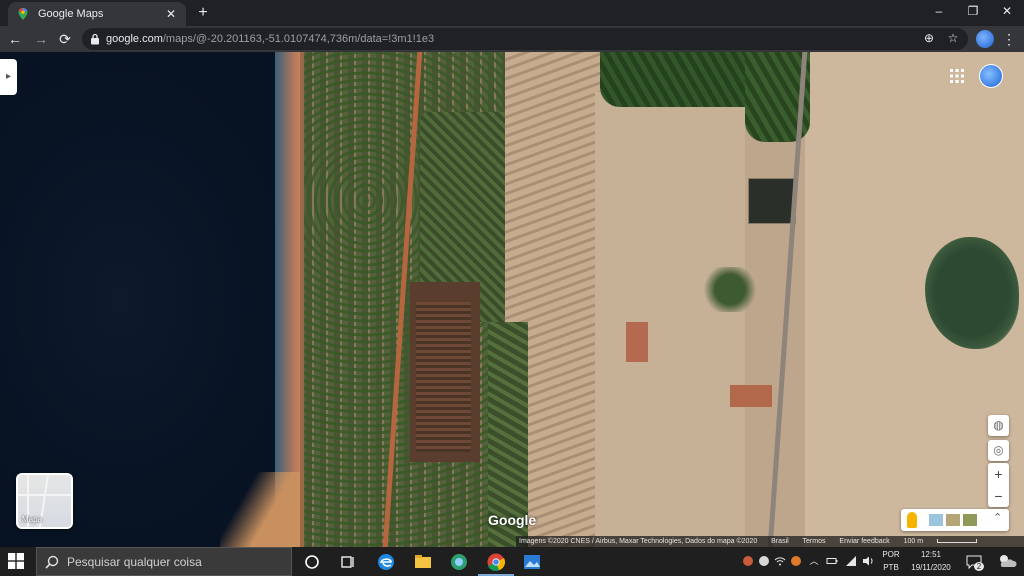 The image size is (1024, 576). Describe the element at coordinates (957, 541) in the screenshot. I see `scale-bar` at that location.